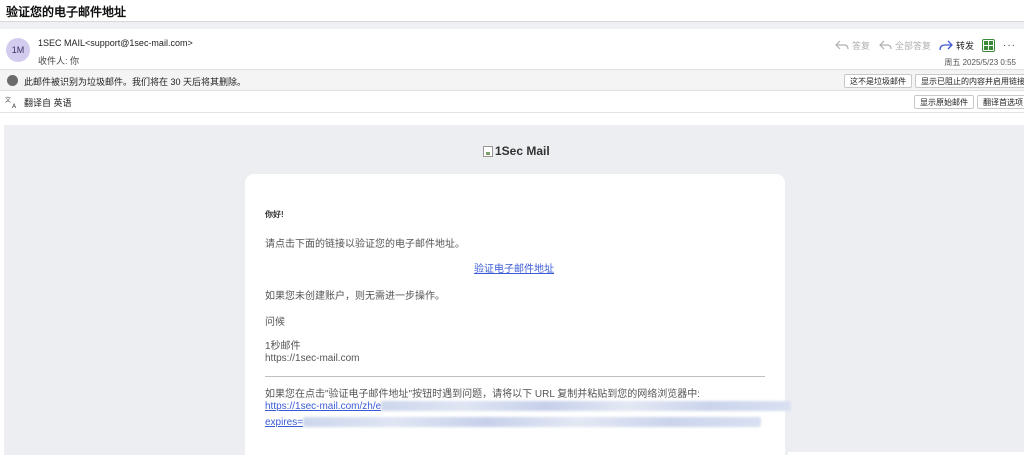 The image size is (1024, 464). What do you see at coordinates (522, 151) in the screenshot?
I see `logo-alt-text: 1Sec Mail` at bounding box center [522, 151].